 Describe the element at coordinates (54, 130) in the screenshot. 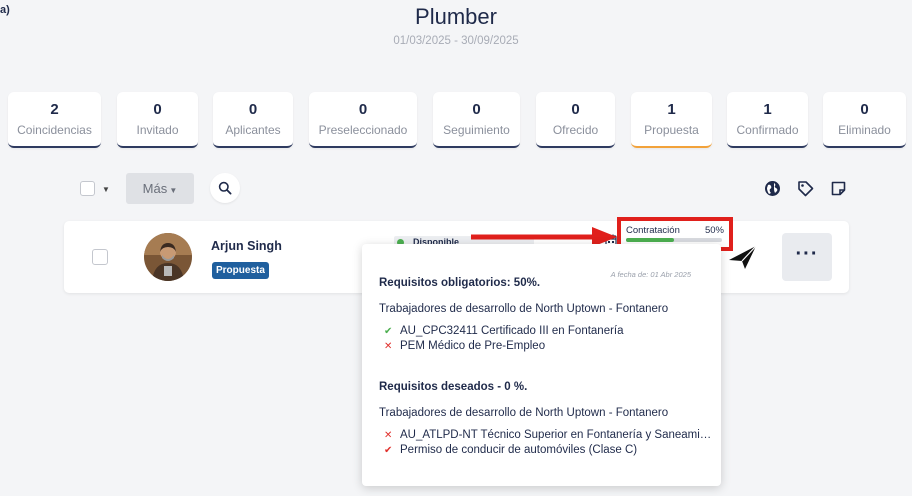

I see `stage-label: Coincidencias` at that location.